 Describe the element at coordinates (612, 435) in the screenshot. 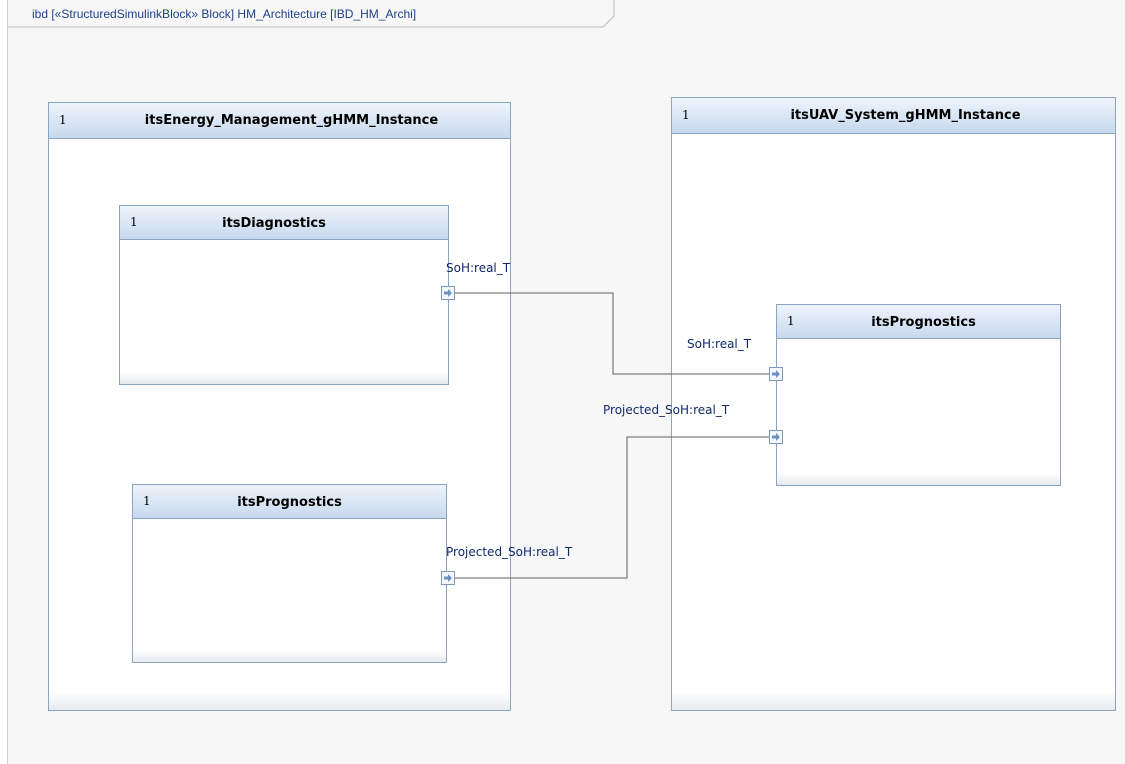

I see `connector-lines` at that location.